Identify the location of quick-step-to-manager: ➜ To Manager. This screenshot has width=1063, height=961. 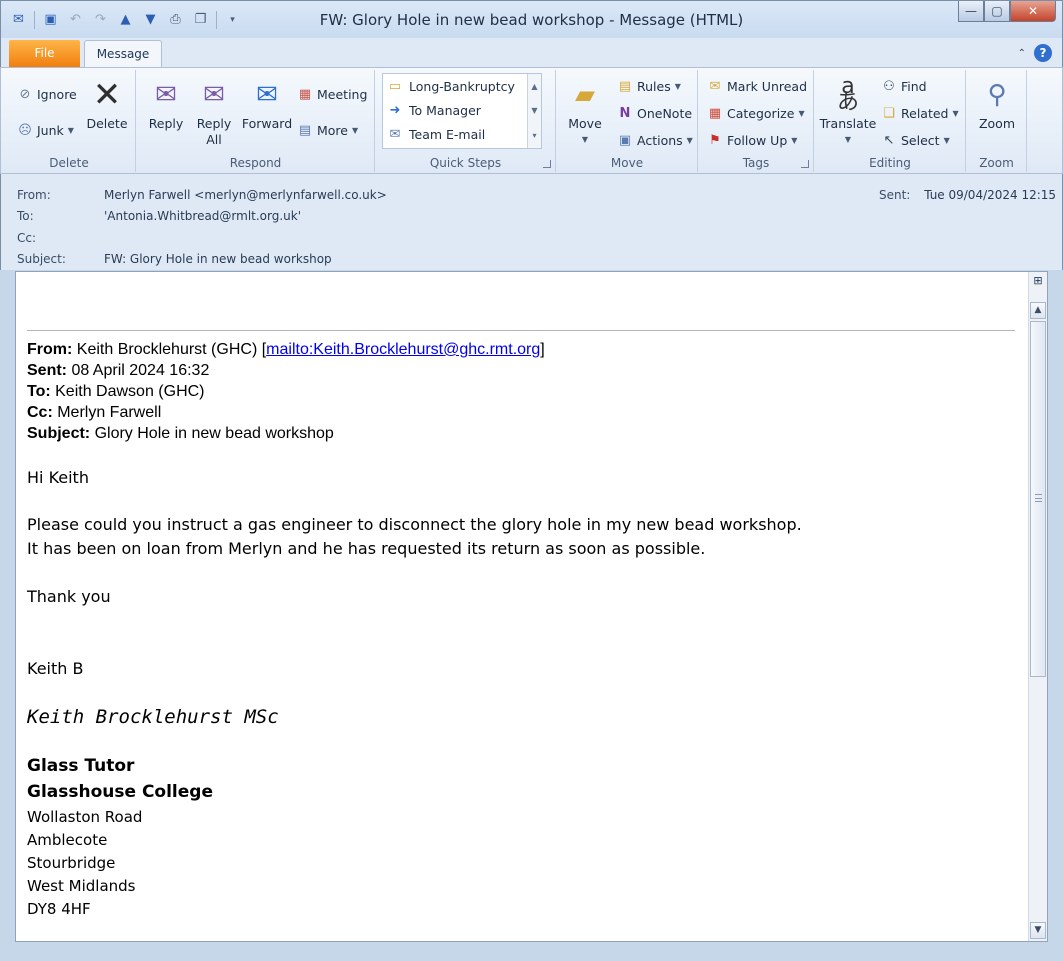
(434, 110).